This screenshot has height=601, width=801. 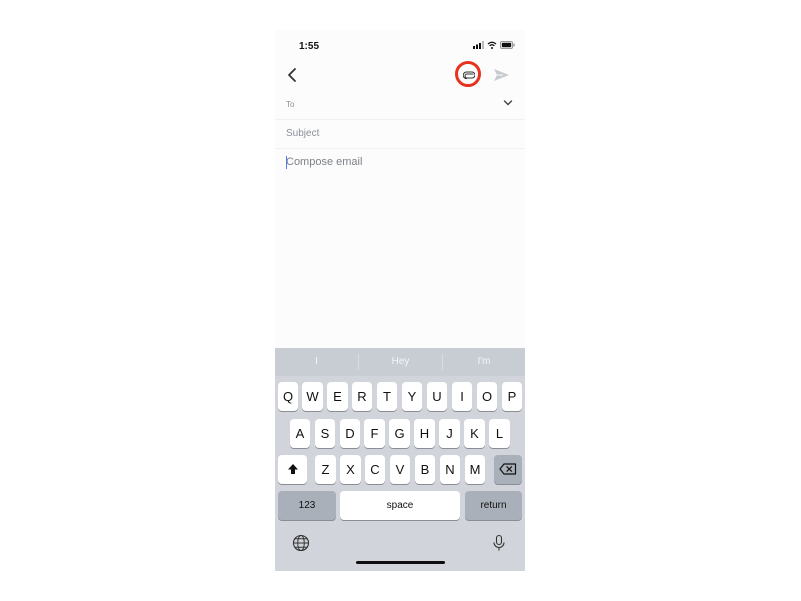 I want to click on key-q: Q, so click(x=288, y=396).